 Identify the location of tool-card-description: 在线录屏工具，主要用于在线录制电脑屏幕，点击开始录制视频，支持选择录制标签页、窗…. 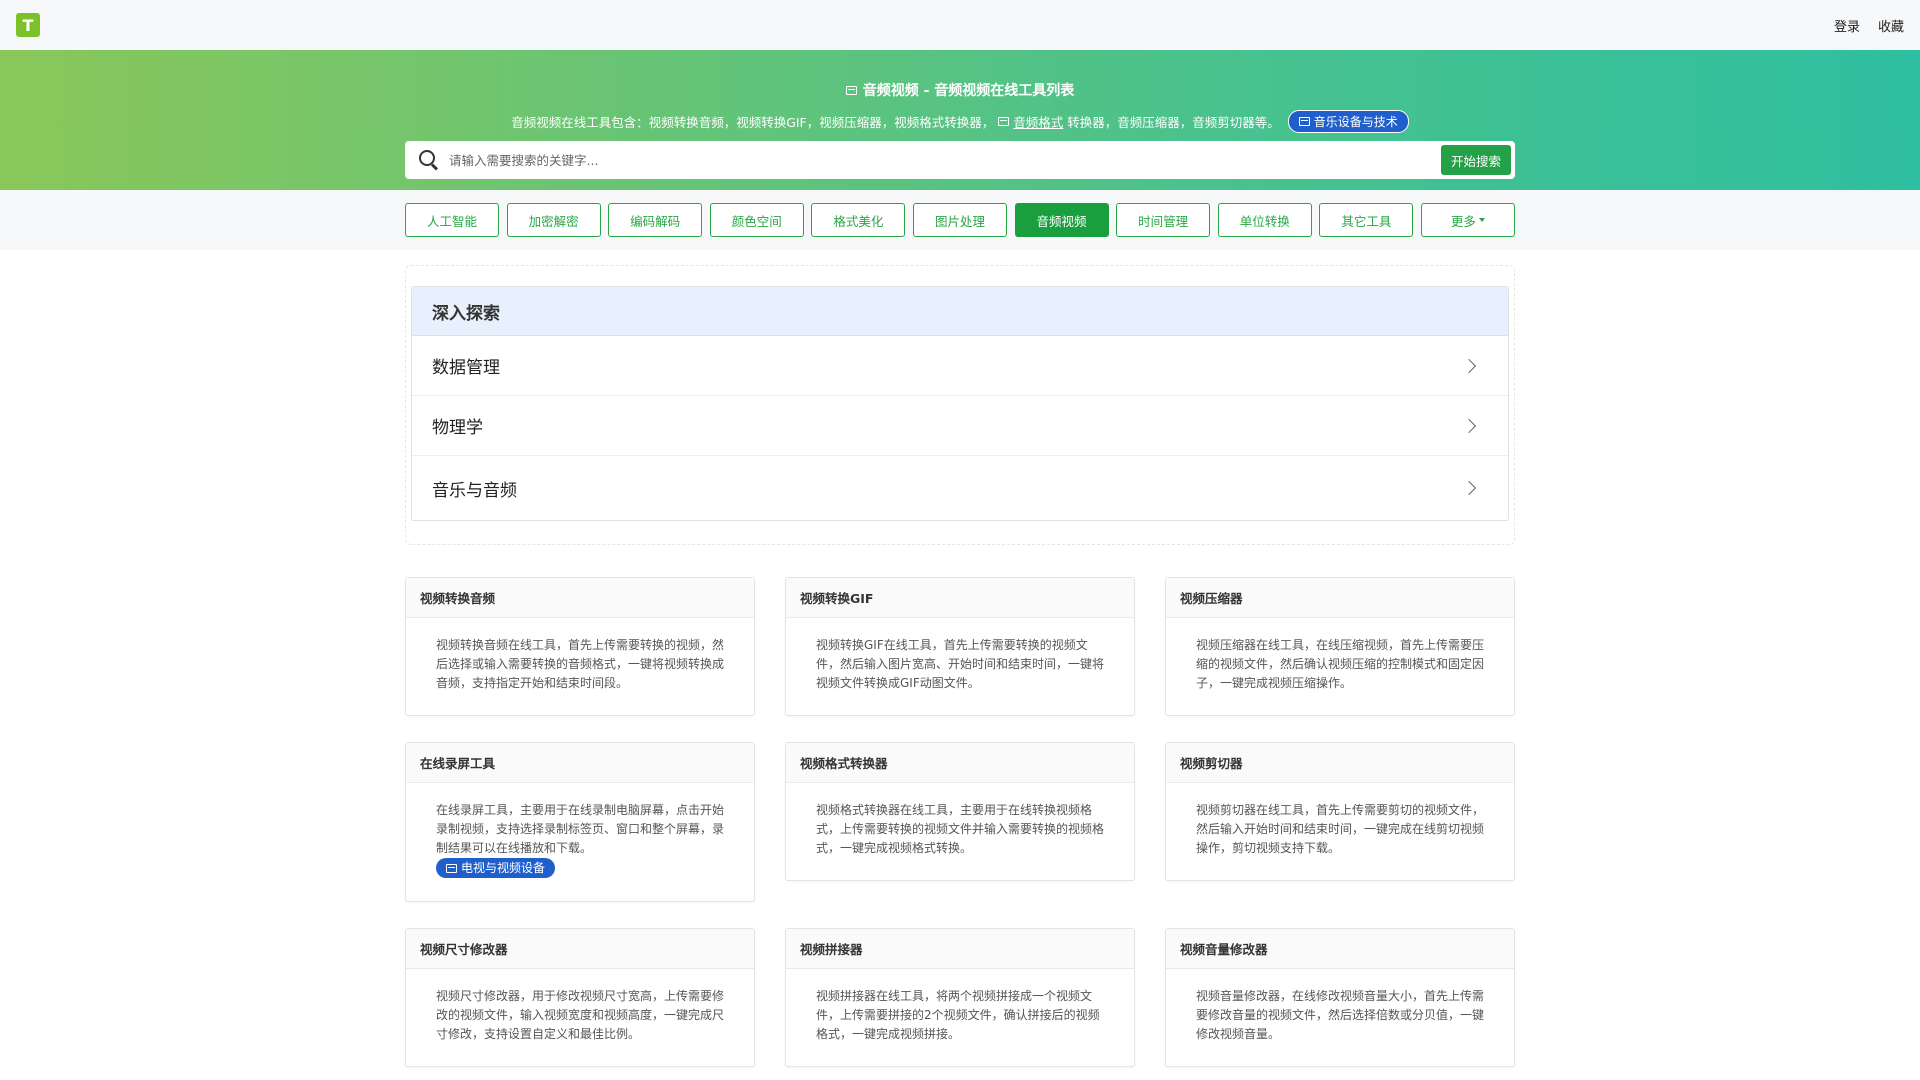
(580, 829).